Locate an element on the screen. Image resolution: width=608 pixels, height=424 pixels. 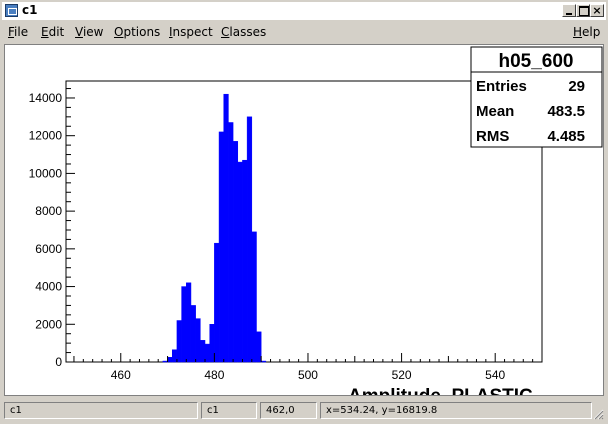
menu-inspect: Inspect is located at coordinates (191, 32).